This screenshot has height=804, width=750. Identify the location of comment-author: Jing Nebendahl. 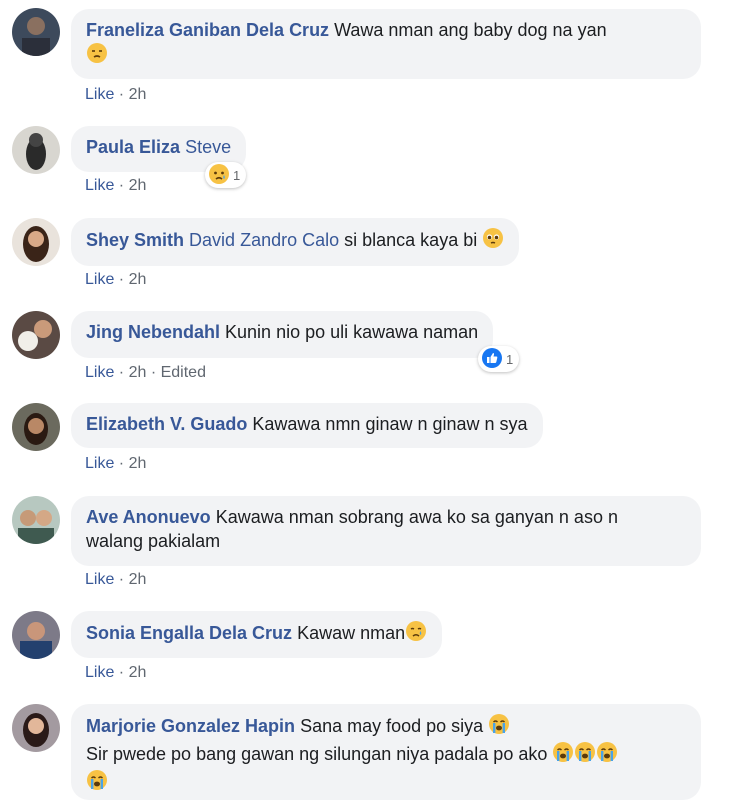
(153, 332).